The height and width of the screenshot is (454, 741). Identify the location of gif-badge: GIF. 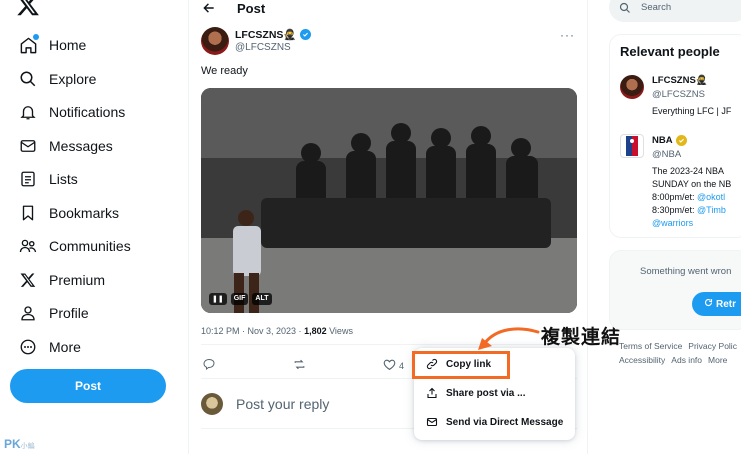
(239, 299).